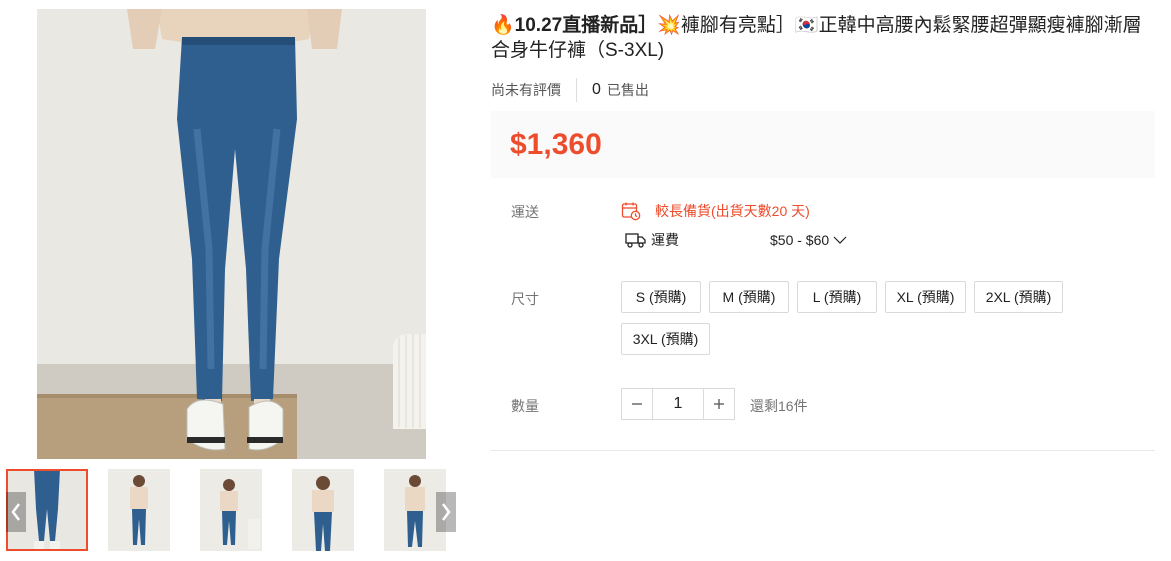 Image resolution: width=1171 pixels, height=561 pixels. Describe the element at coordinates (586, 25) in the screenshot. I see `title-part1: 10.27直播新品］` at that location.